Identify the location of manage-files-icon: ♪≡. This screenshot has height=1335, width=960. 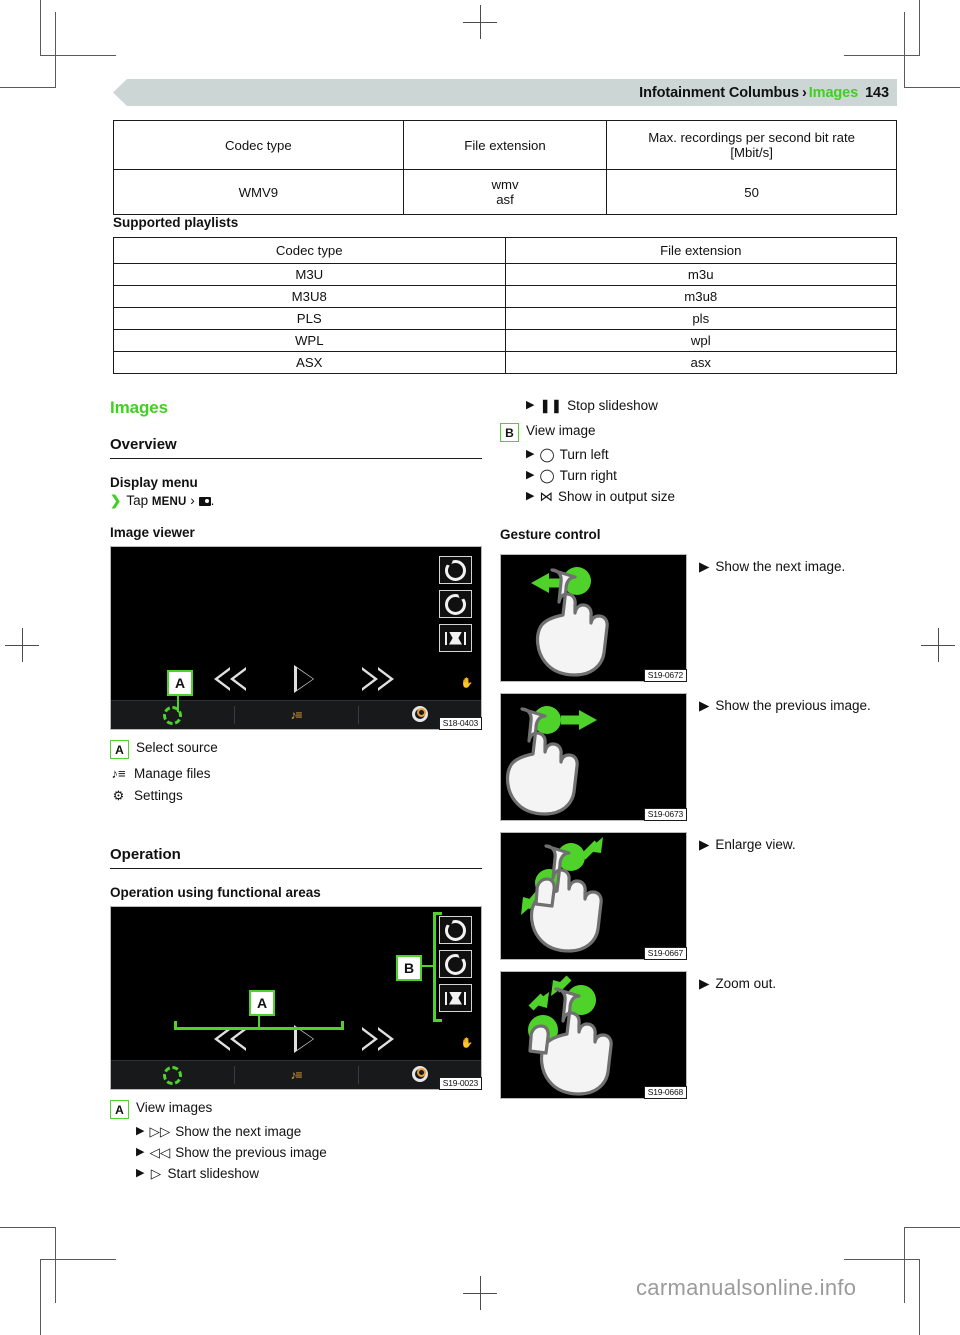
(118, 773).